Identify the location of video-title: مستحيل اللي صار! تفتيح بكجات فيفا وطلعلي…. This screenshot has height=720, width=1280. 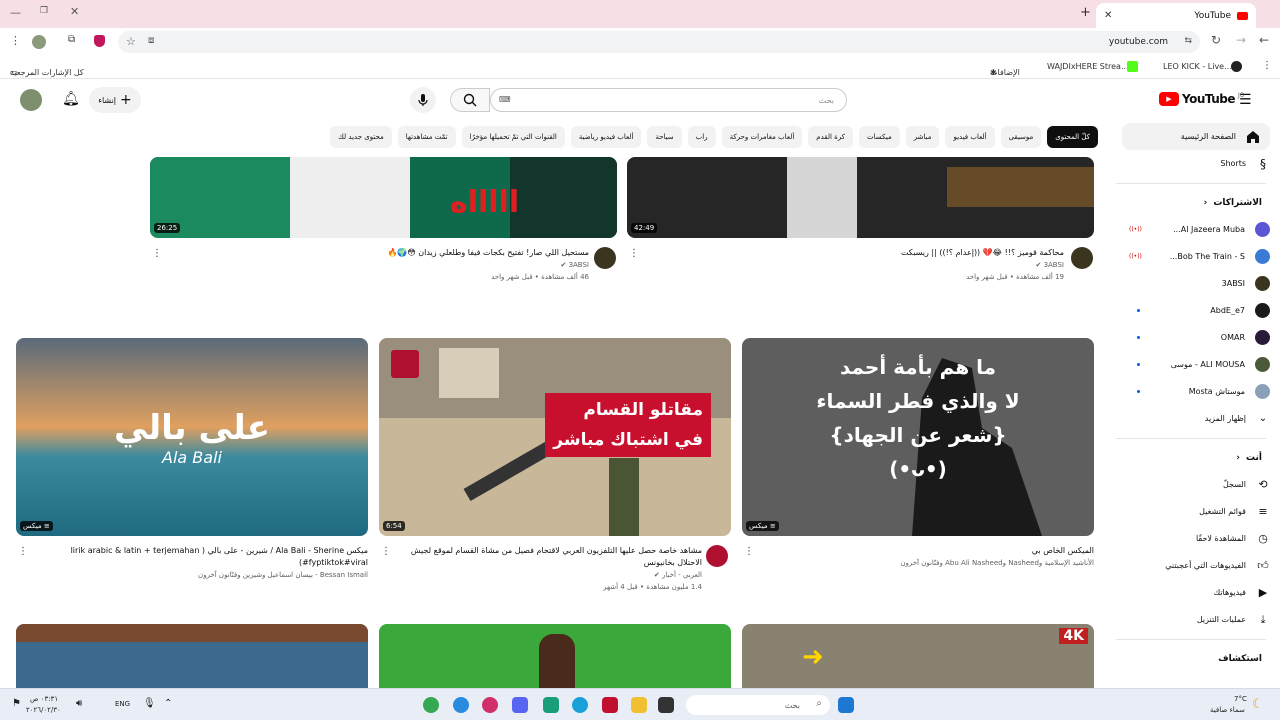
(377, 253).